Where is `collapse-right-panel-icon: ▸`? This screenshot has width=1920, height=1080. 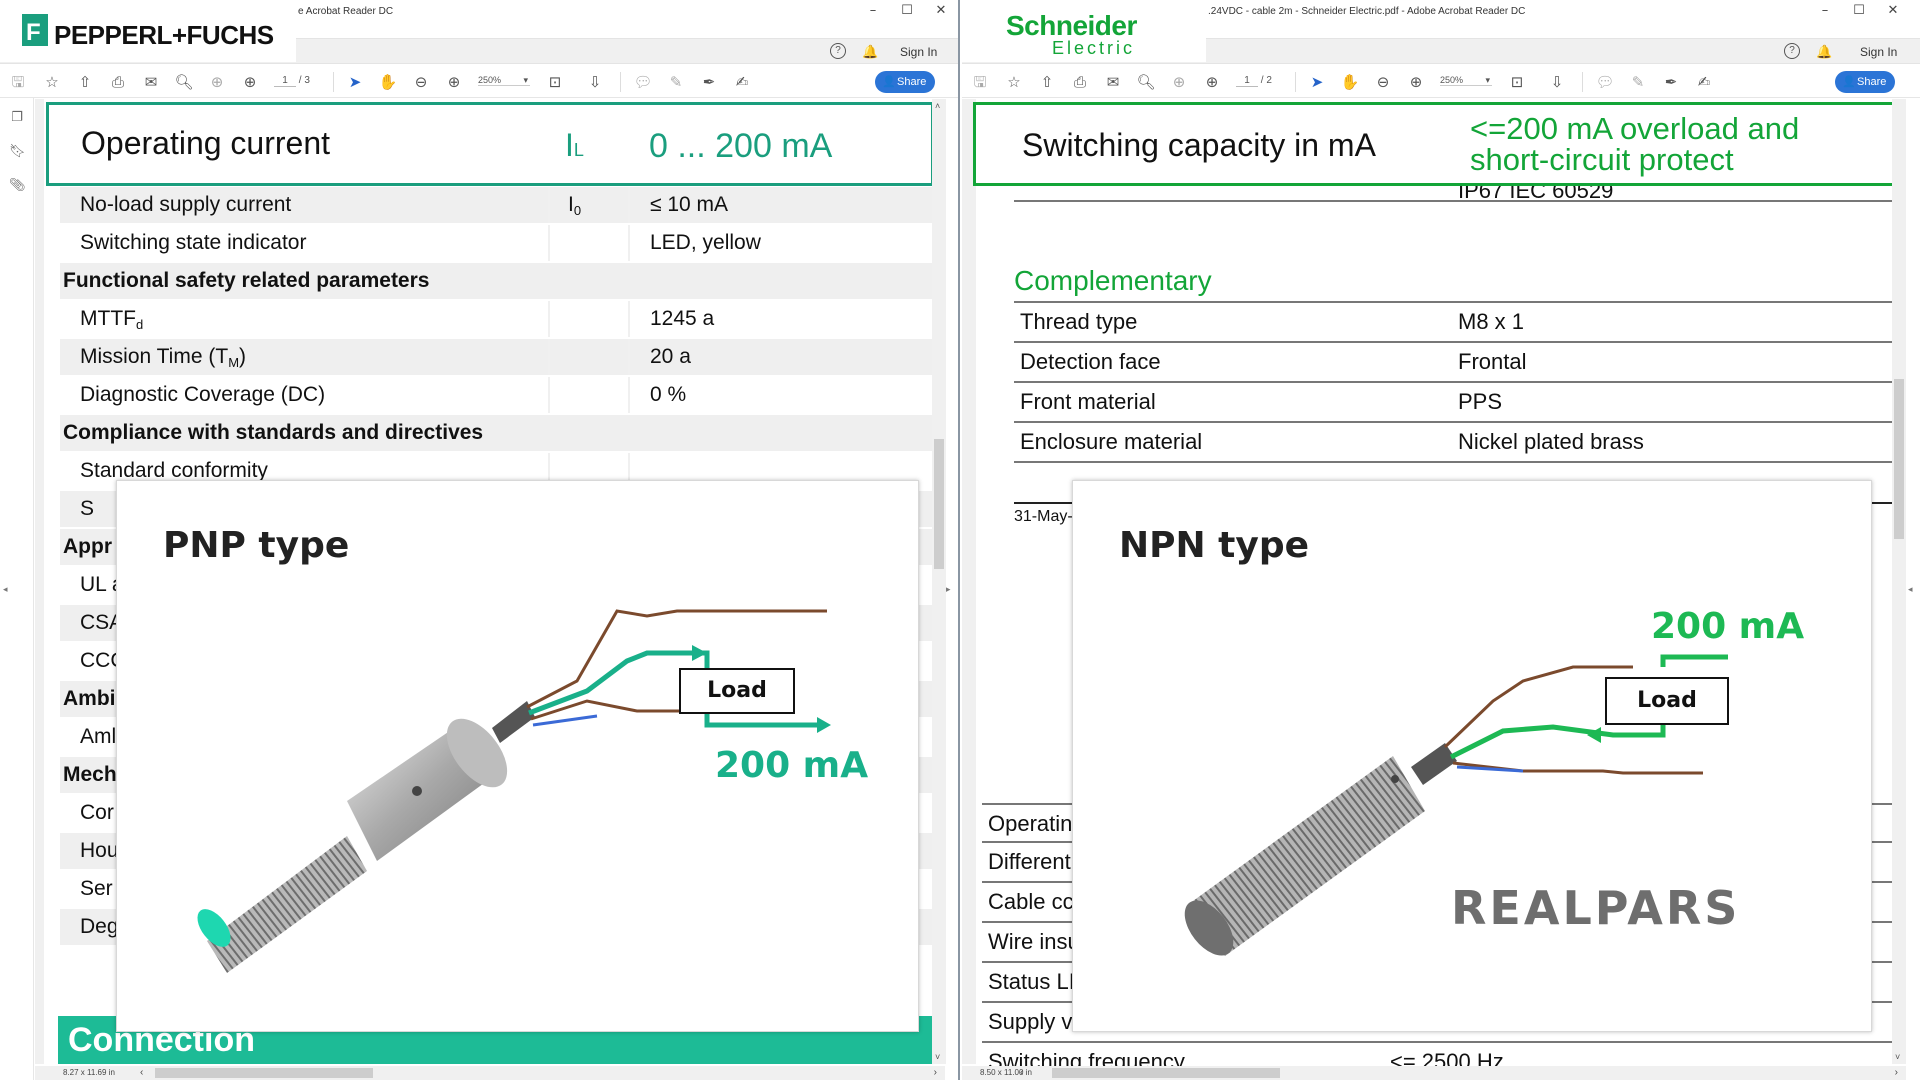 collapse-right-panel-icon: ▸ is located at coordinates (948, 589).